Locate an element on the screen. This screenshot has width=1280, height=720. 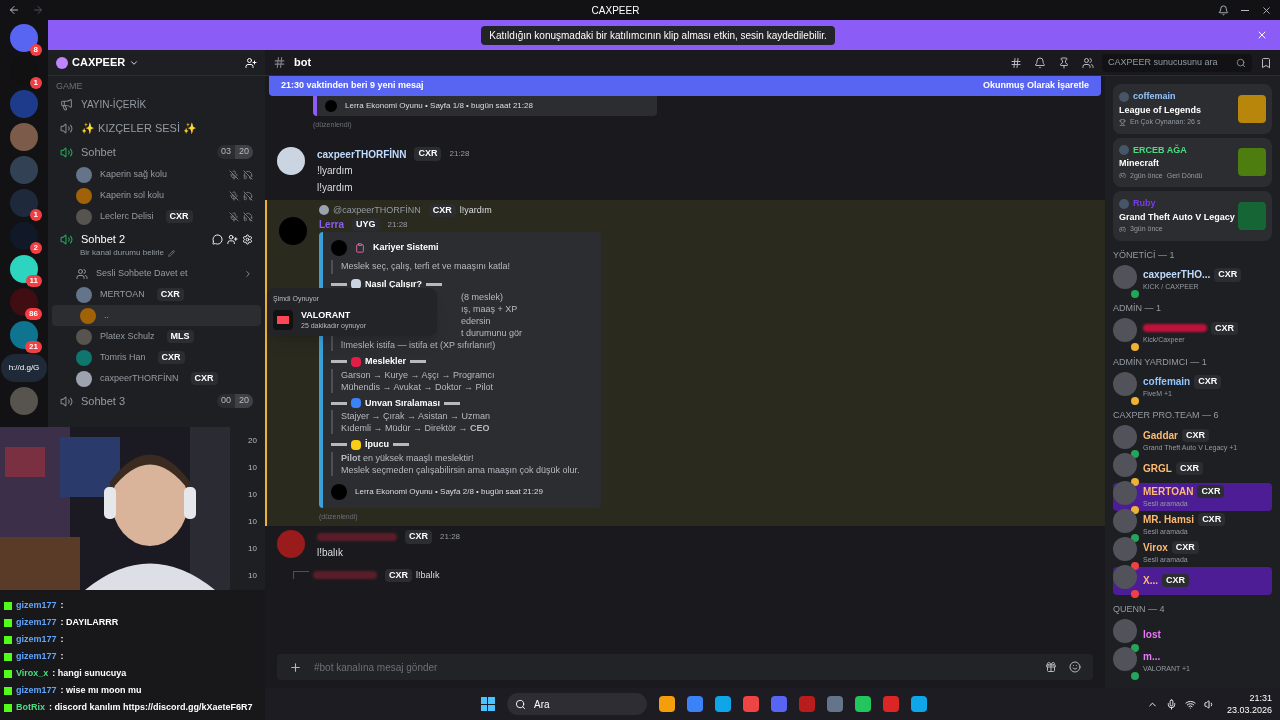
embed-line: Meslek seçmeden çalışabilirsin ama maaşın çok düşük olur. is located at coordinates (461, 469).